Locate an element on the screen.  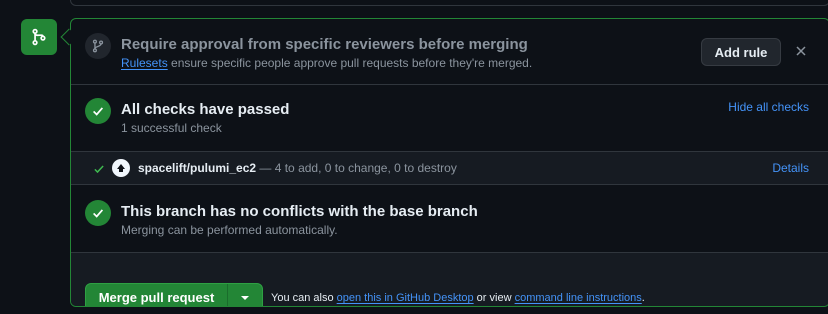
command-line-instructions-link: command line instructions is located at coordinates (578, 298).